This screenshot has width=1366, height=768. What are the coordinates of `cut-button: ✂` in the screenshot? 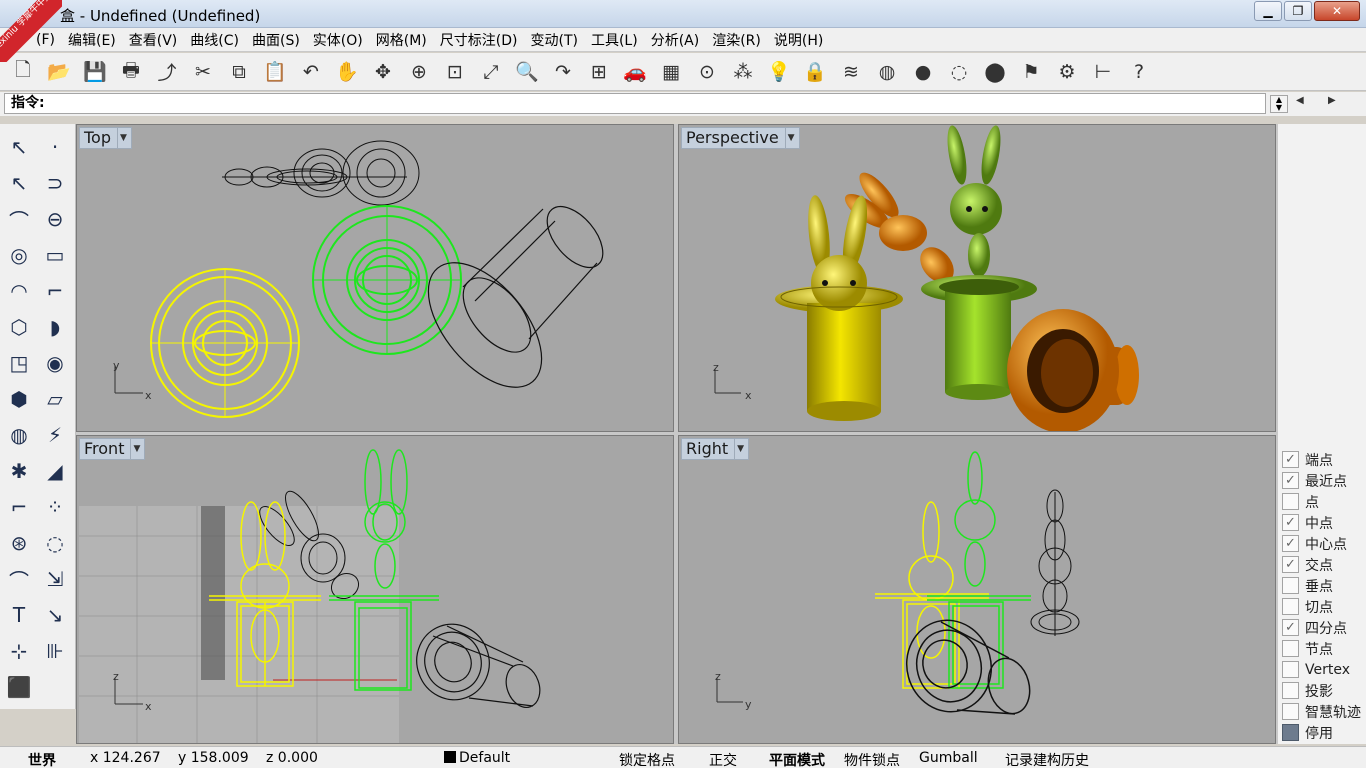 It's located at (203, 72).